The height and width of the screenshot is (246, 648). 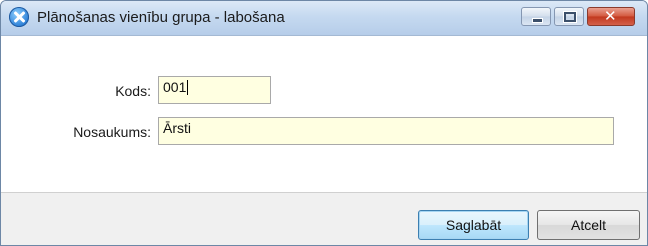 I want to click on maximize-icon, so click(x=570, y=17).